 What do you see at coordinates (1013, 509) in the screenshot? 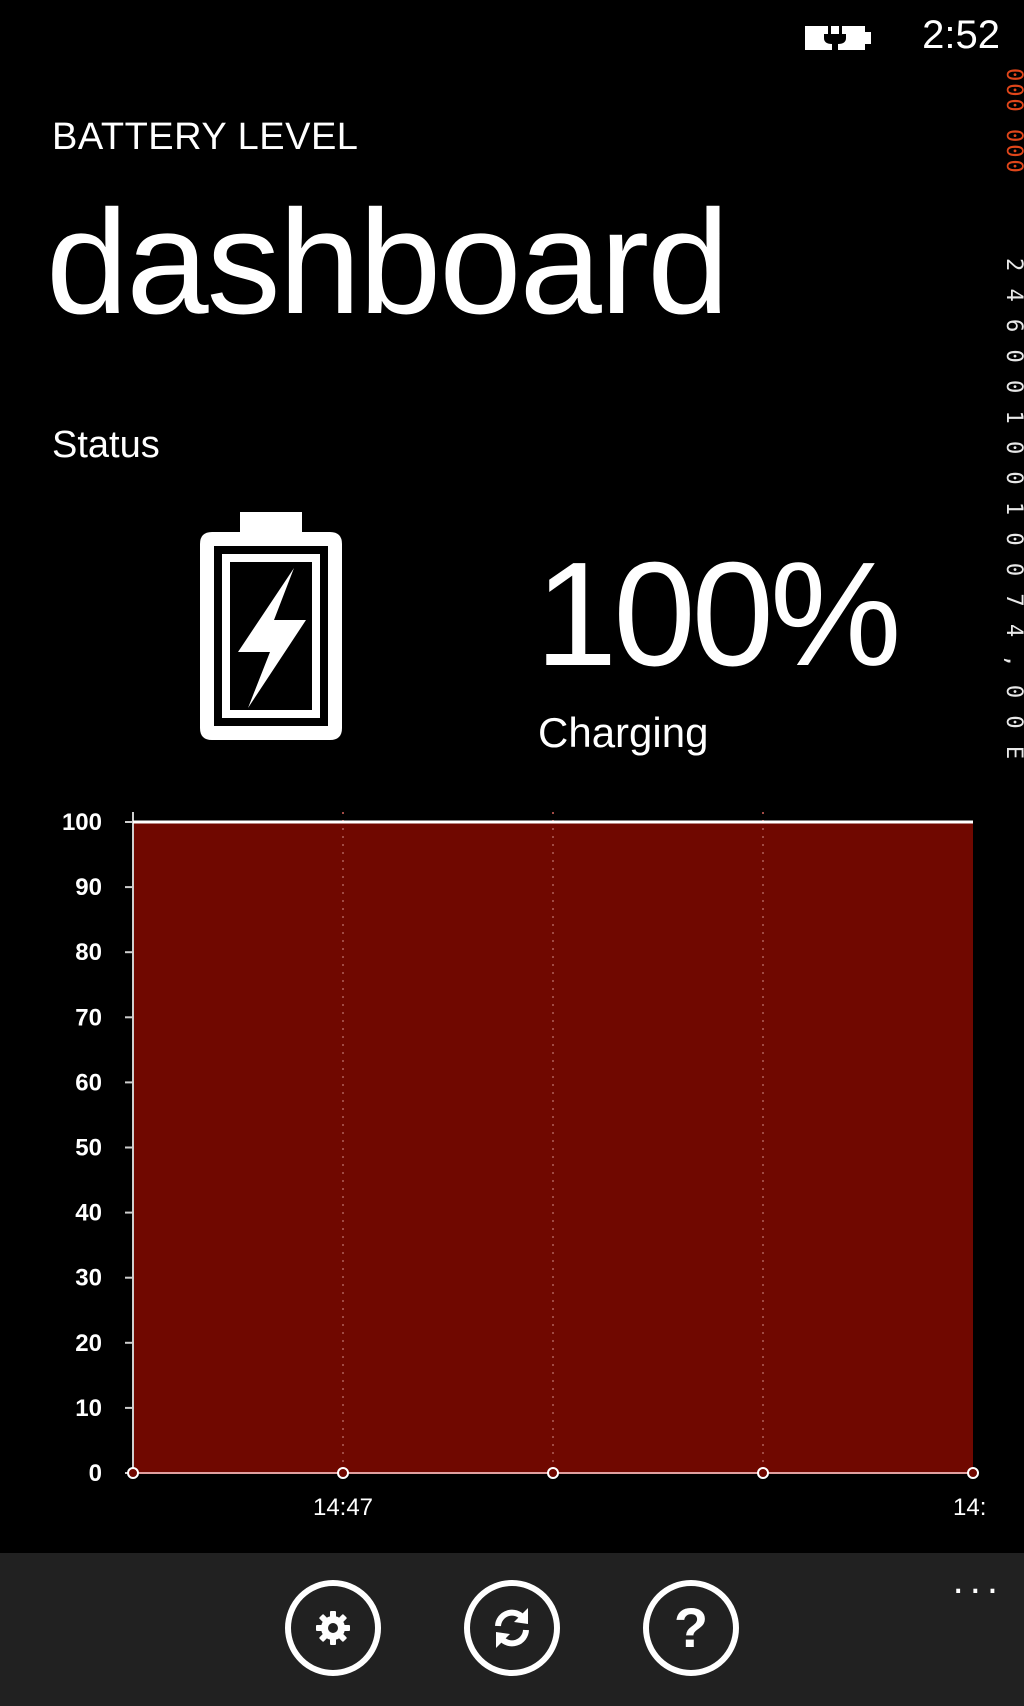
I see `debug-counter-white: 2 4 6 0 0 1 0 0 1 0 0 7 4 , 0 0 E` at bounding box center [1013, 509].